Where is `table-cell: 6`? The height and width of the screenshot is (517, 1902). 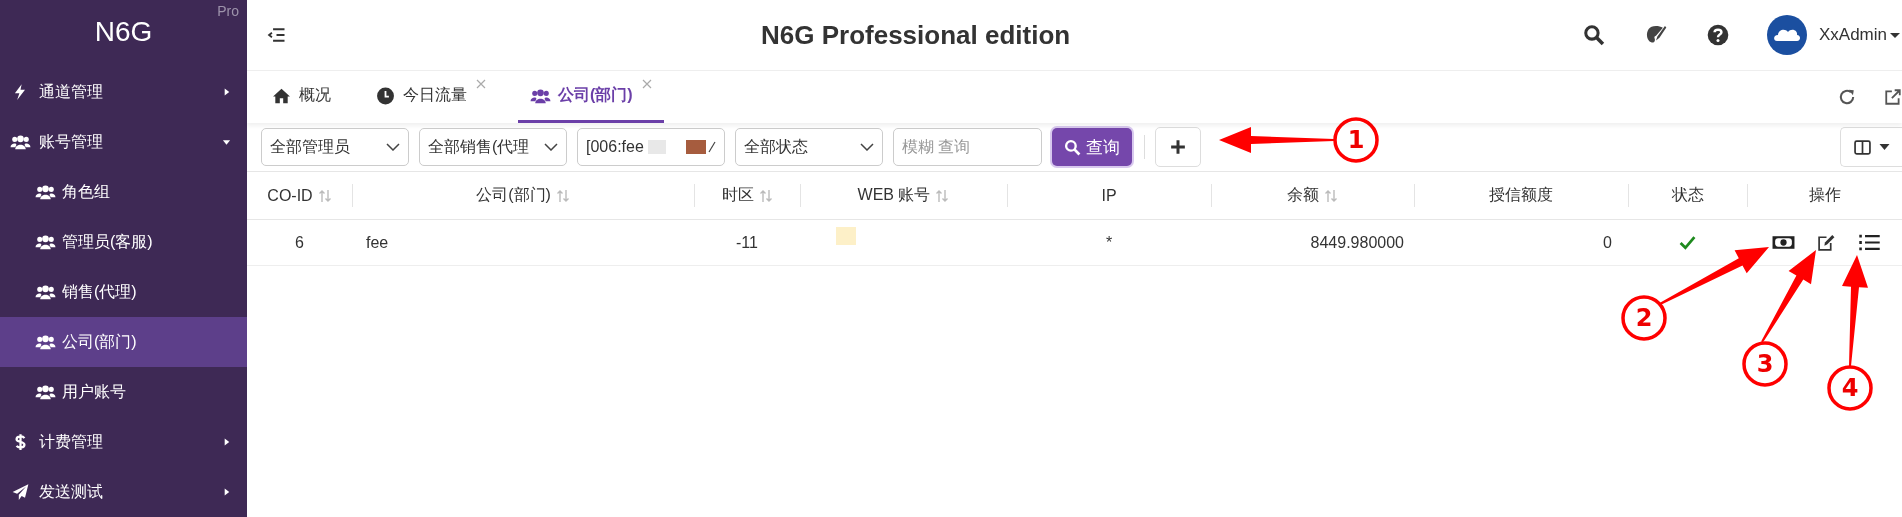 table-cell: 6 is located at coordinates (299, 242).